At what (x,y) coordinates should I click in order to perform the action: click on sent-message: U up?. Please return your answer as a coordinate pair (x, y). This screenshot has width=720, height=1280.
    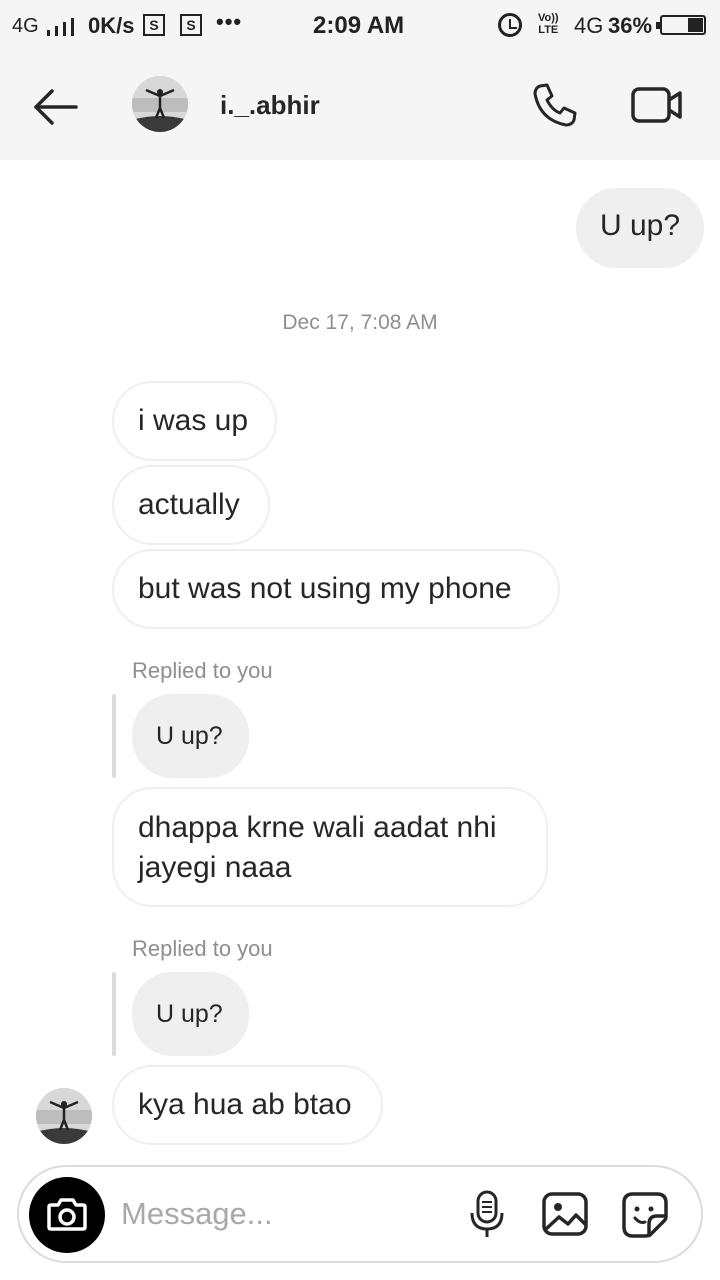
    Looking at the image, I should click on (640, 228).